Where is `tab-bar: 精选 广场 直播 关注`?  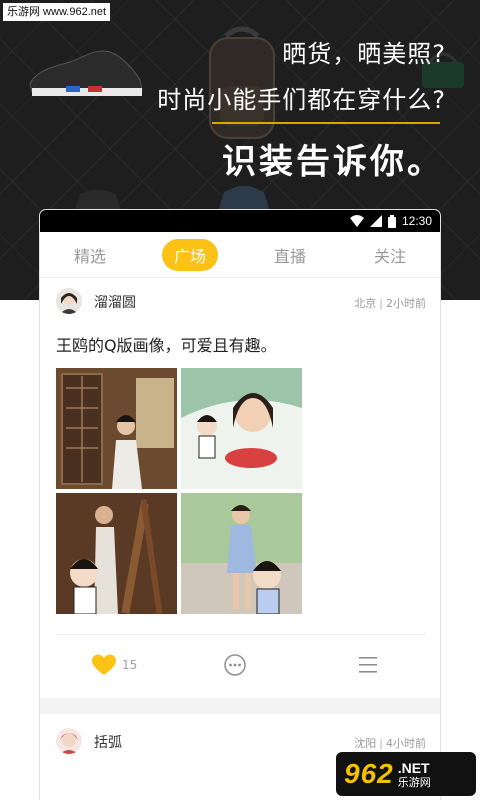 tab-bar: 精选 广场 直播 关注 is located at coordinates (240, 255).